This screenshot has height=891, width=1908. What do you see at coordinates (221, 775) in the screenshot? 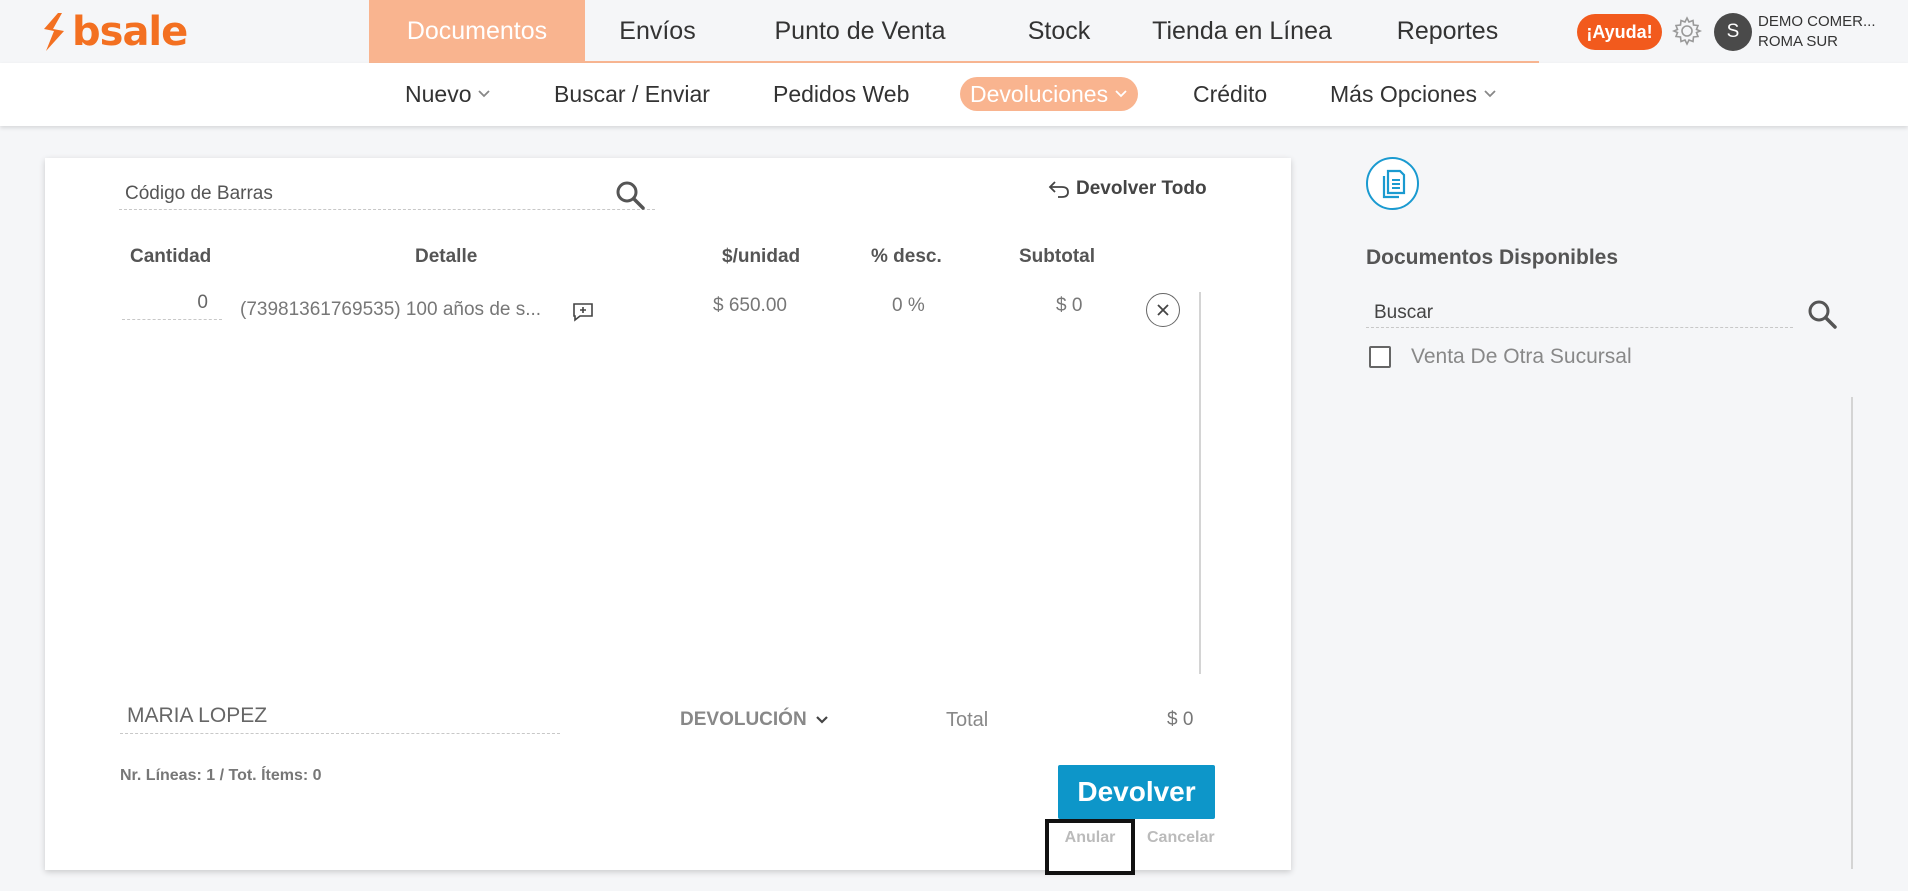
I see `lines-summary: Nr. Líneas: 1 / Tot. Ítems: 0` at bounding box center [221, 775].